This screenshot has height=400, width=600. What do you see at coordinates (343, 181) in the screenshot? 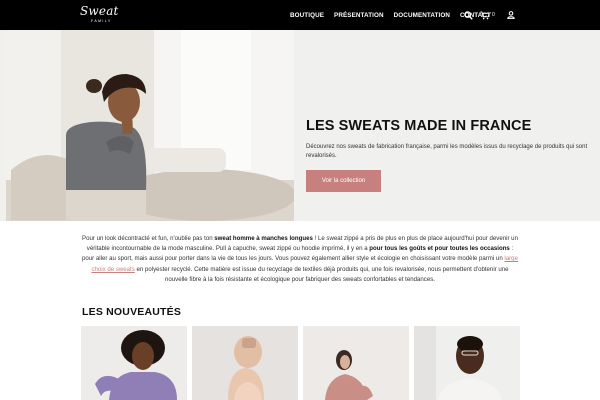
I see `view-collection-button: Voir la collection` at bounding box center [343, 181].